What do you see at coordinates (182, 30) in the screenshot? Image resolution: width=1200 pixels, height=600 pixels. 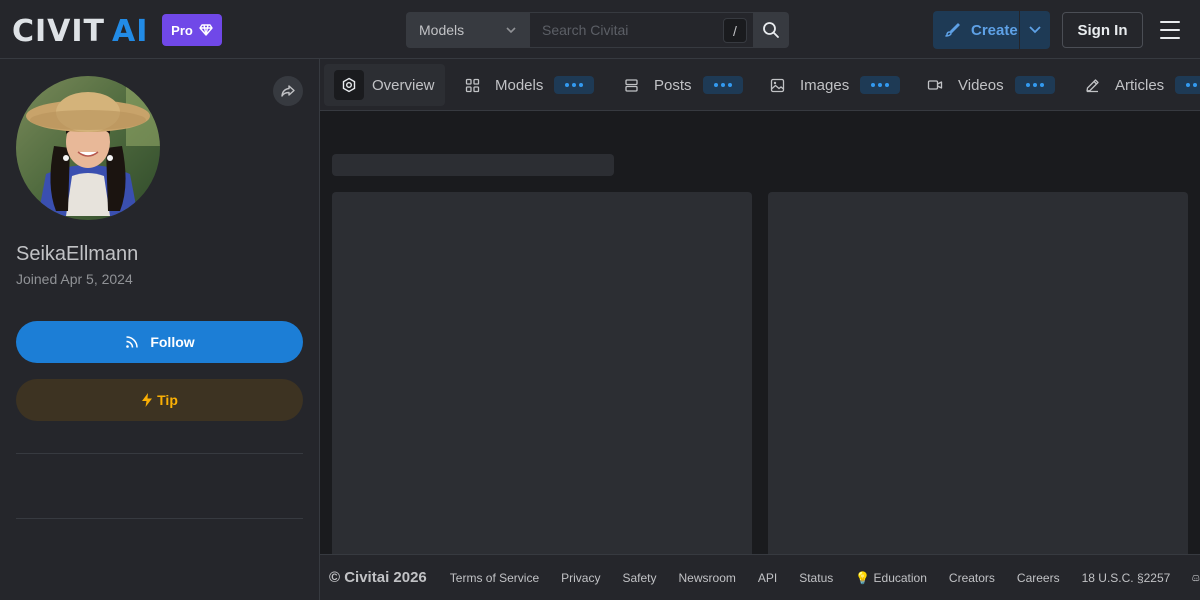 I see `pro-label: Pro` at bounding box center [182, 30].